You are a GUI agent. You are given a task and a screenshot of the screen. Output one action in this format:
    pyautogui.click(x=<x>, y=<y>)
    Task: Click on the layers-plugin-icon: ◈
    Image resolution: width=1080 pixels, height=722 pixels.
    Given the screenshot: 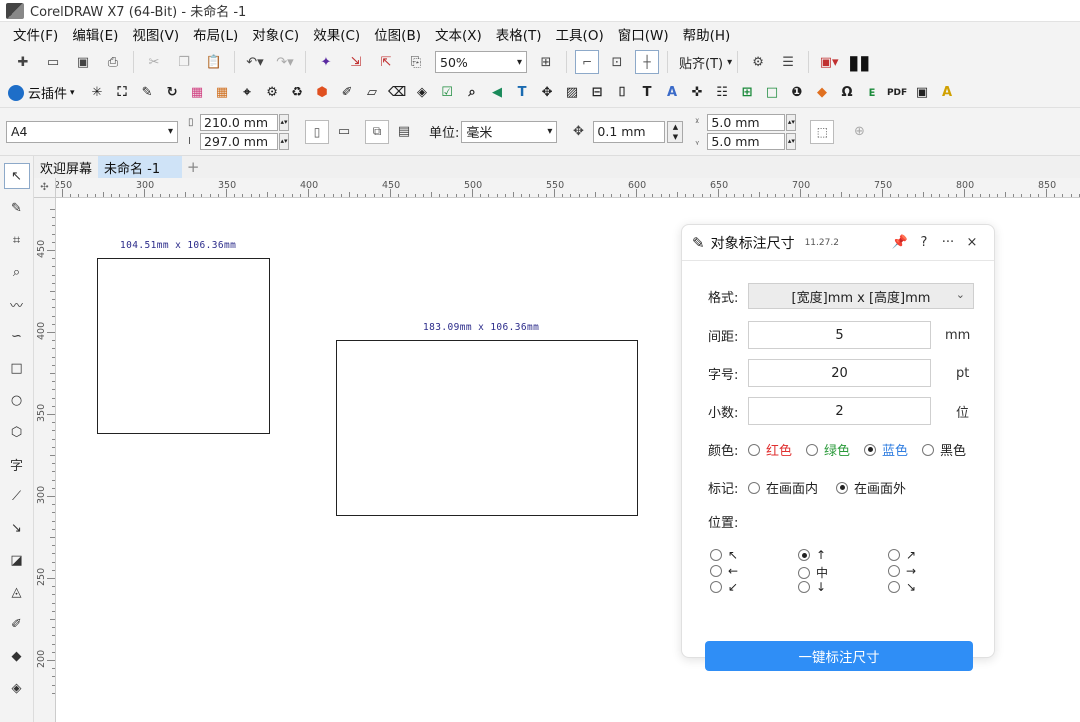 What is the action you would take?
    pyautogui.click(x=422, y=93)
    